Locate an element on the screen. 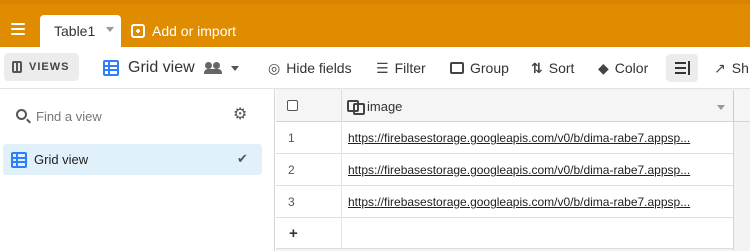 This screenshot has height=251, width=750. filter-button: ☰ Filter is located at coordinates (401, 68).